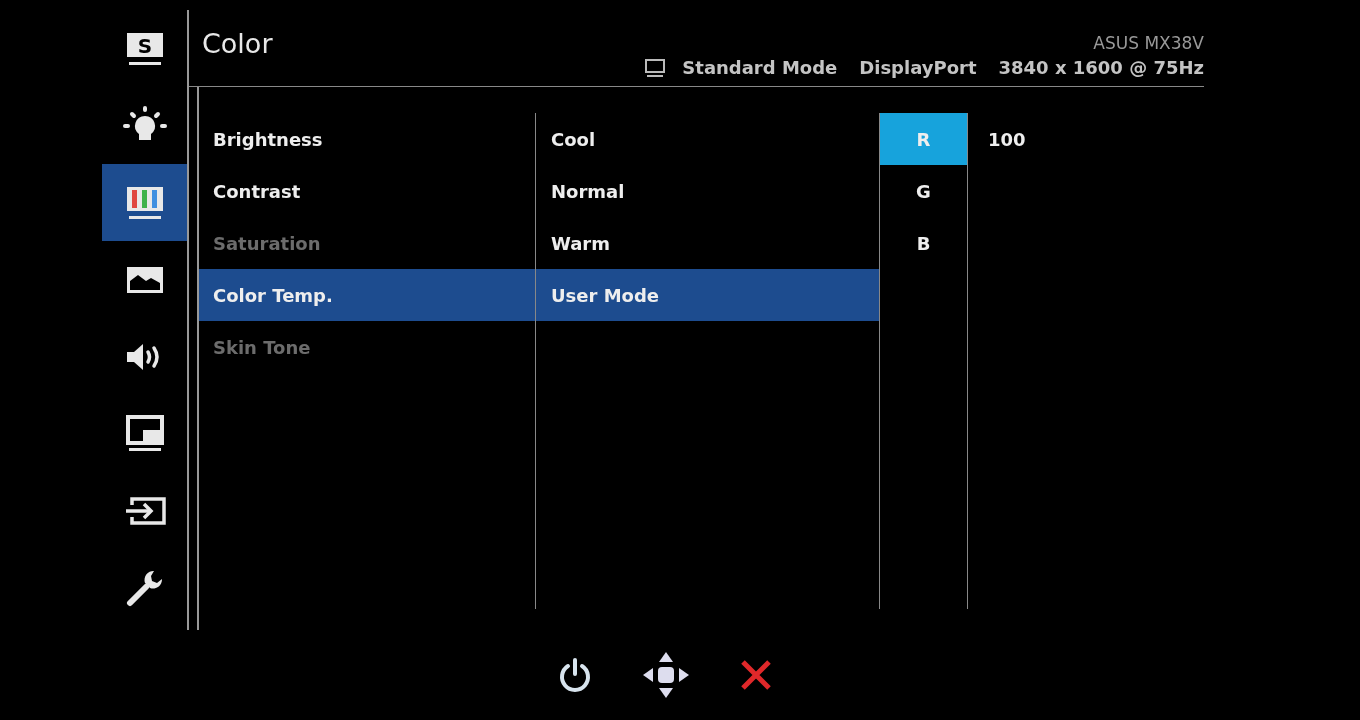 The image size is (1360, 720). What do you see at coordinates (144, 279) in the screenshot?
I see `picture-icon` at bounding box center [144, 279].